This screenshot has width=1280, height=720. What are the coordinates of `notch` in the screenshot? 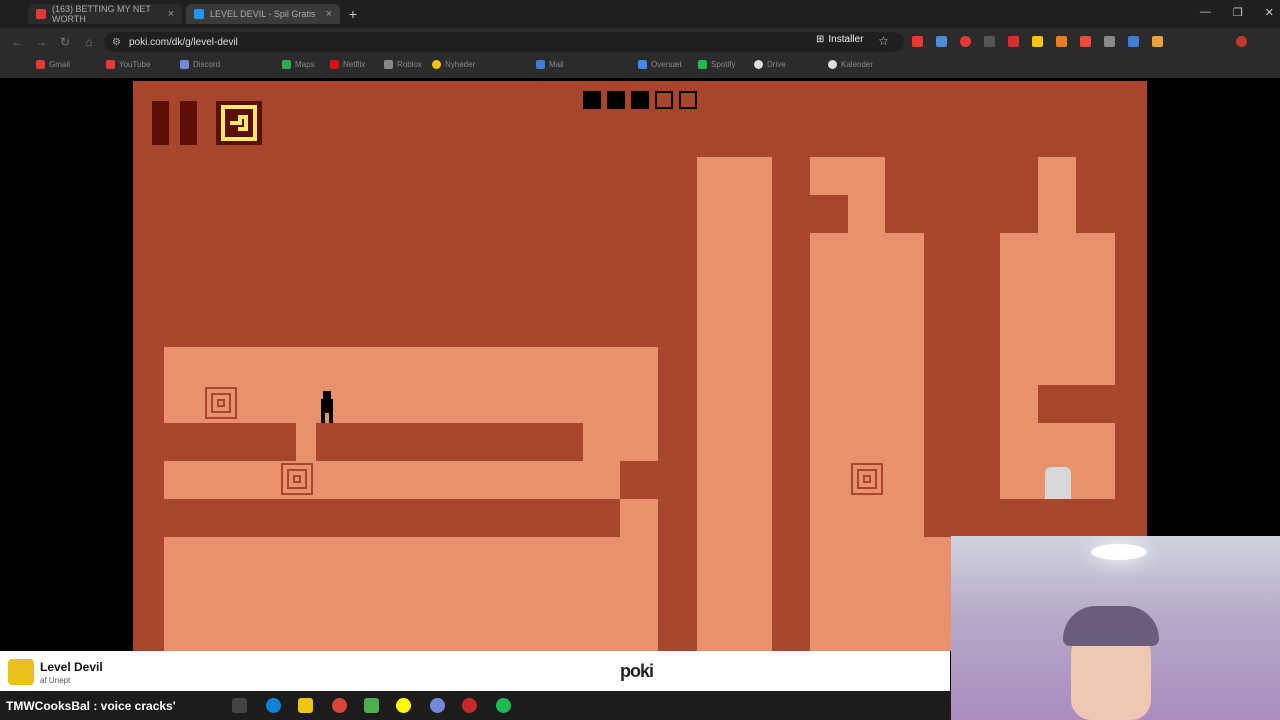 It's located at (829, 214).